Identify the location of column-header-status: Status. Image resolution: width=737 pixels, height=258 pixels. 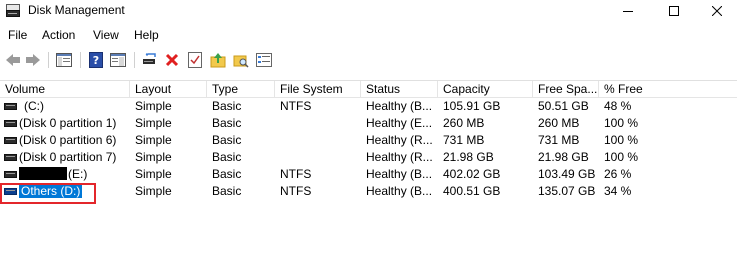
(399, 89).